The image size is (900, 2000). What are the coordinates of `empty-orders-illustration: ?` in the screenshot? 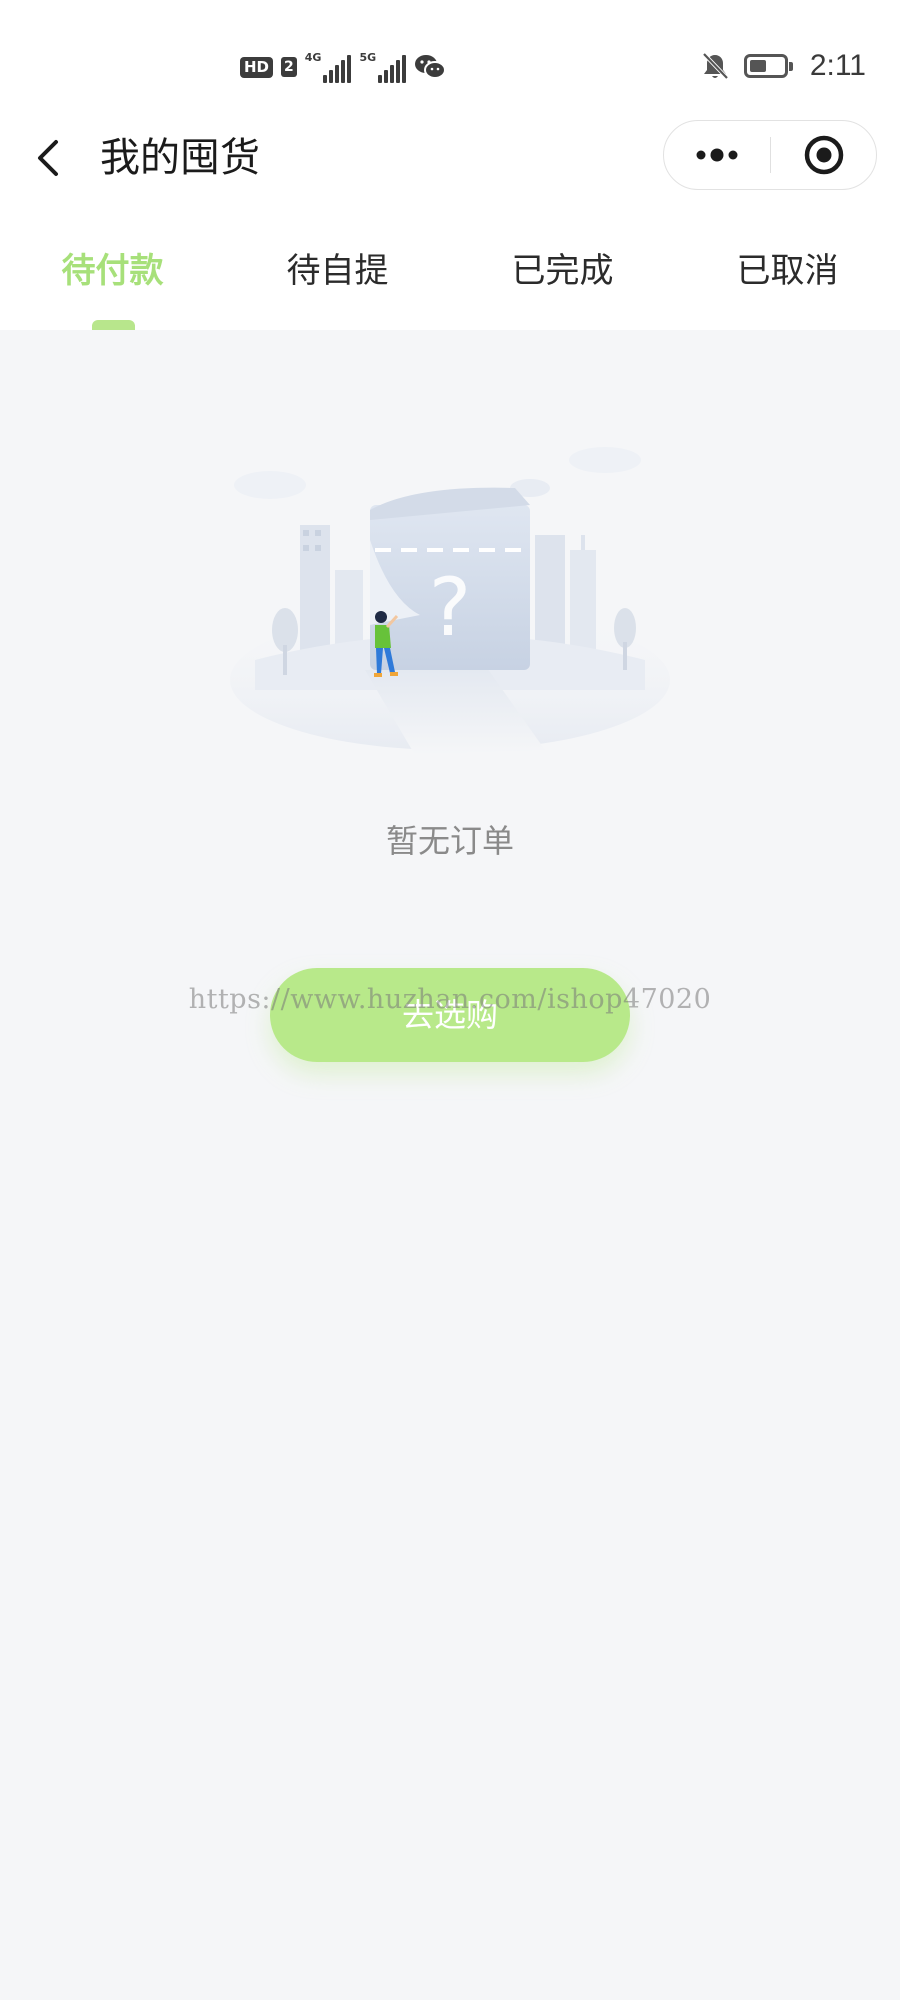 It's located at (450, 601).